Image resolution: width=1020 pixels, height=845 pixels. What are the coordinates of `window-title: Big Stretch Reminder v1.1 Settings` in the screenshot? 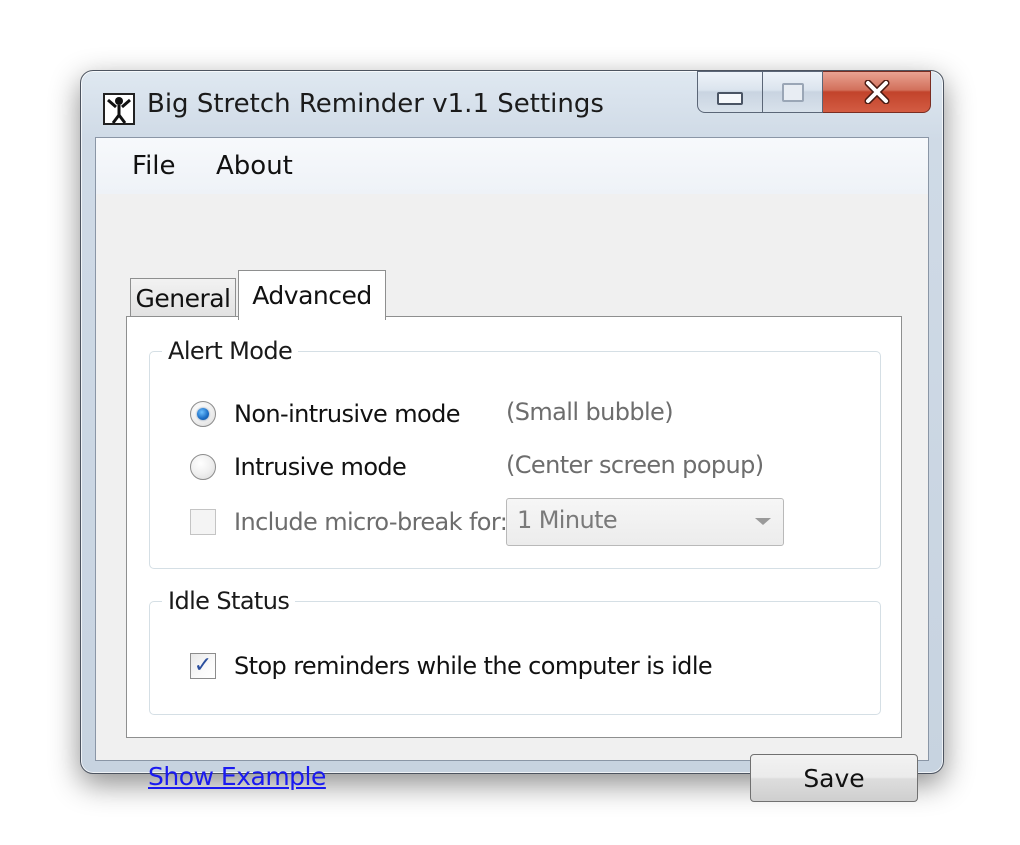 It's located at (375, 104).